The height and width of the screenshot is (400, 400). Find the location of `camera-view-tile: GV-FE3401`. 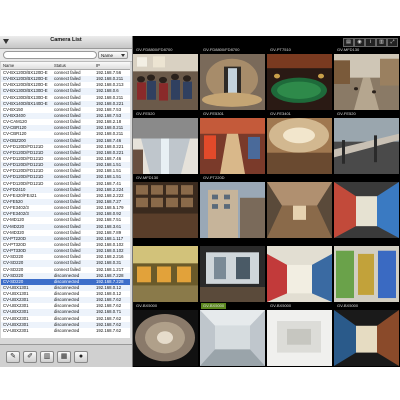

camera-view-tile: GV-FE3401 is located at coordinates (299, 142).